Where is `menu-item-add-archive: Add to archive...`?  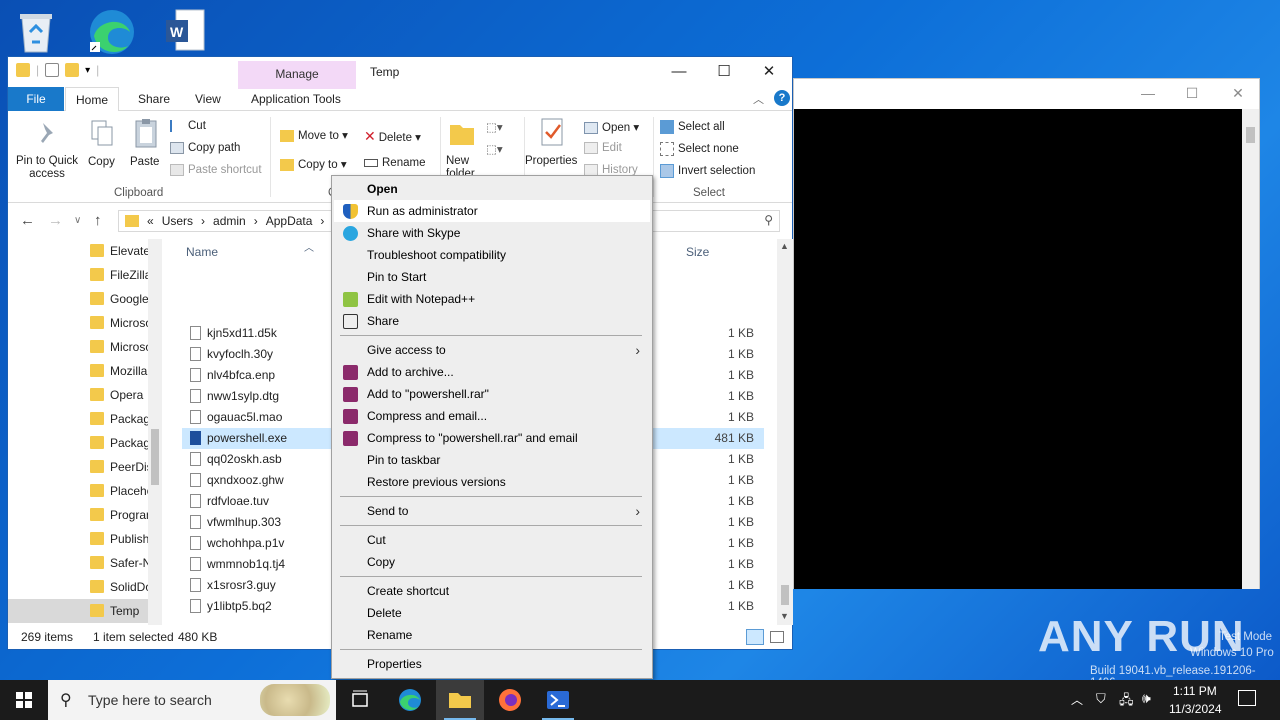 menu-item-add-archive: Add to archive... is located at coordinates (492, 372).